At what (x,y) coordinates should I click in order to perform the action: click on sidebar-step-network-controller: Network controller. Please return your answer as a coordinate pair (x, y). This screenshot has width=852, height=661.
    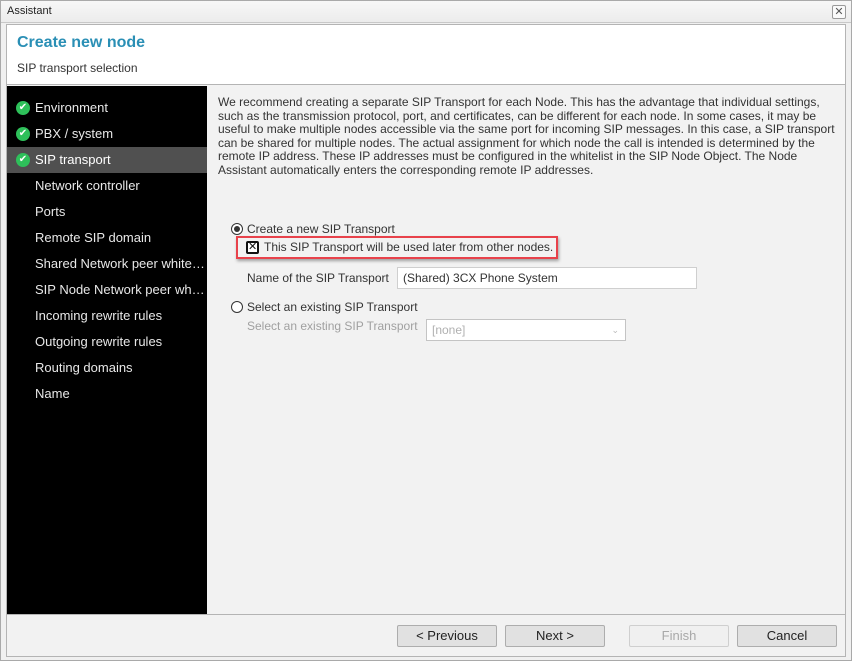
    Looking at the image, I should click on (107, 186).